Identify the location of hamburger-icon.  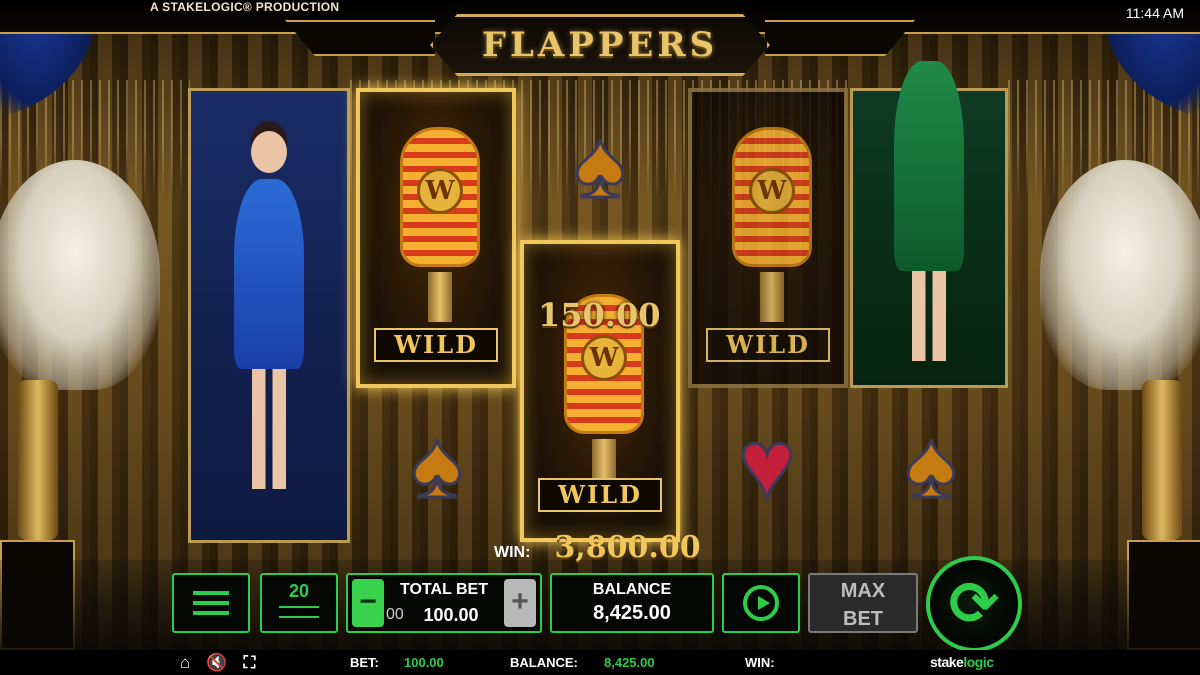
(211, 593).